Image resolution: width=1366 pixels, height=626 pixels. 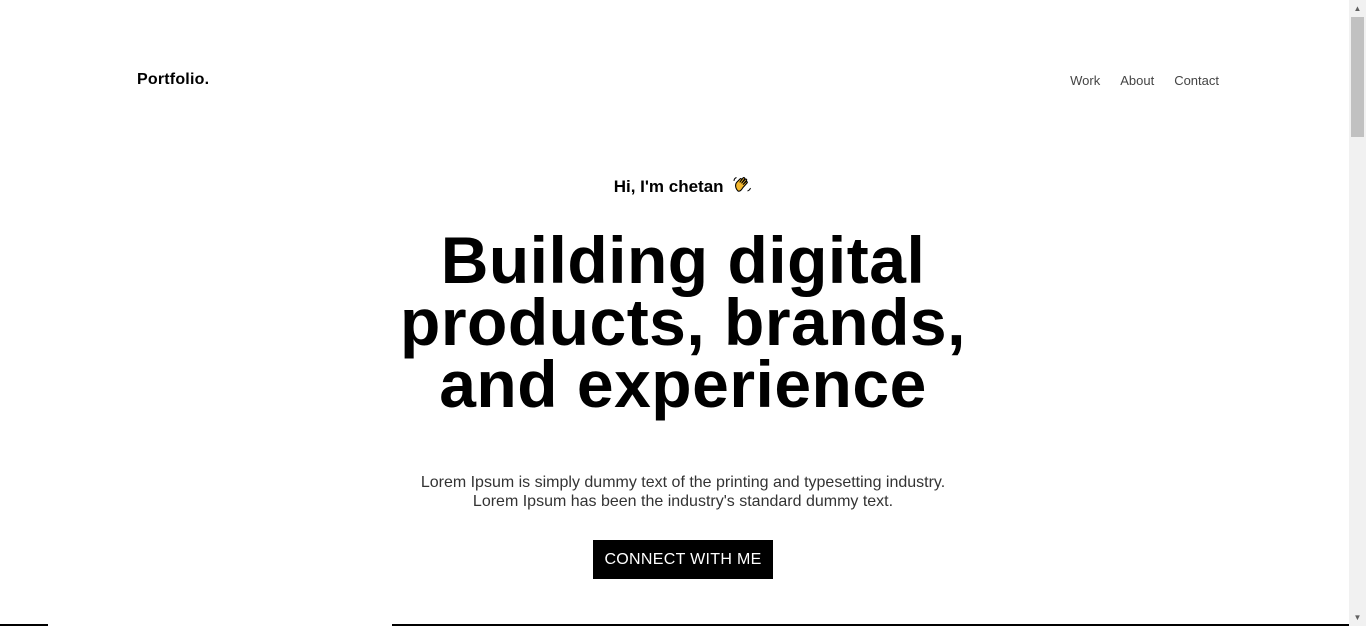 What do you see at coordinates (683, 384) in the screenshot?
I see `headline-line: and experience` at bounding box center [683, 384].